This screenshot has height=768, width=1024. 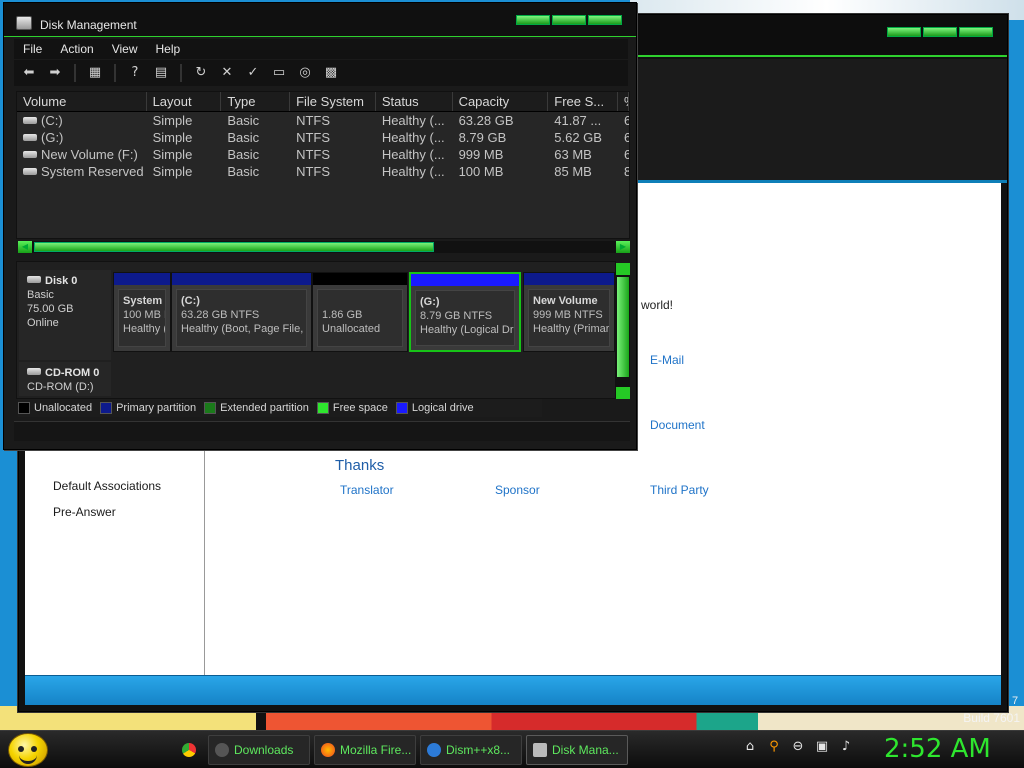 I want to click on partition-g: (G:) 8.79 GB NTFS Healthy (Logical Dr, so click(x=465, y=312).